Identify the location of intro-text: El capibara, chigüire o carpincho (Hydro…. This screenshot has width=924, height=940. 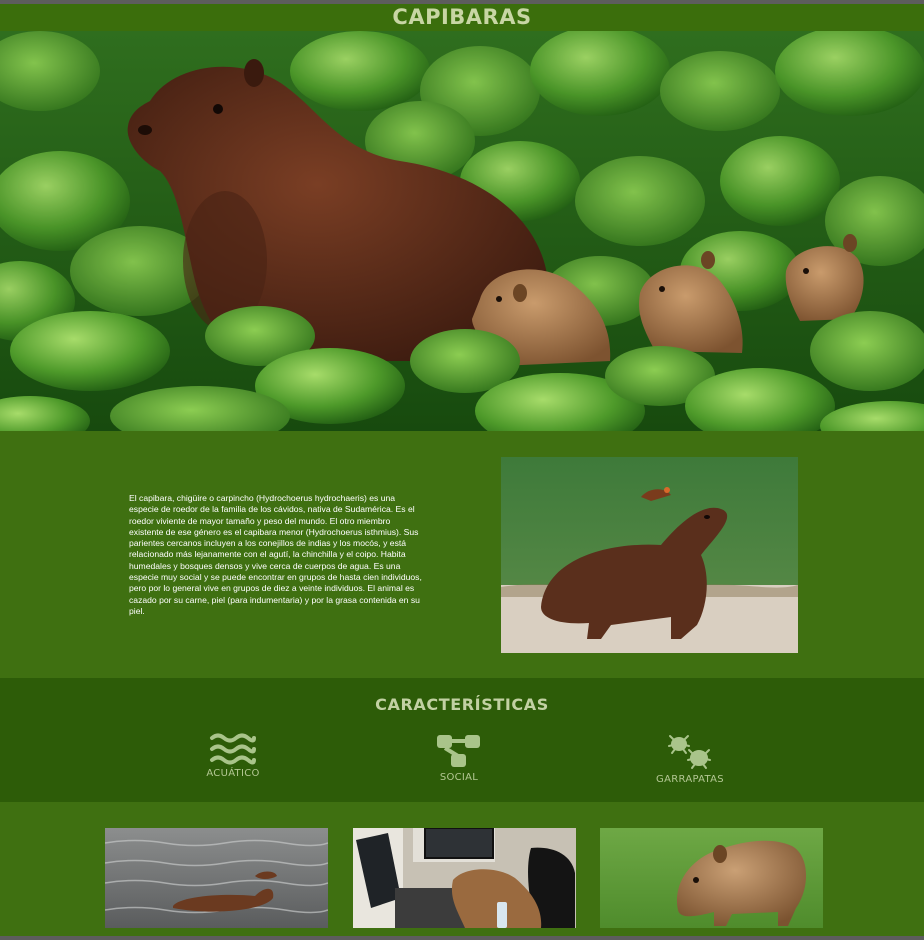
(275, 554).